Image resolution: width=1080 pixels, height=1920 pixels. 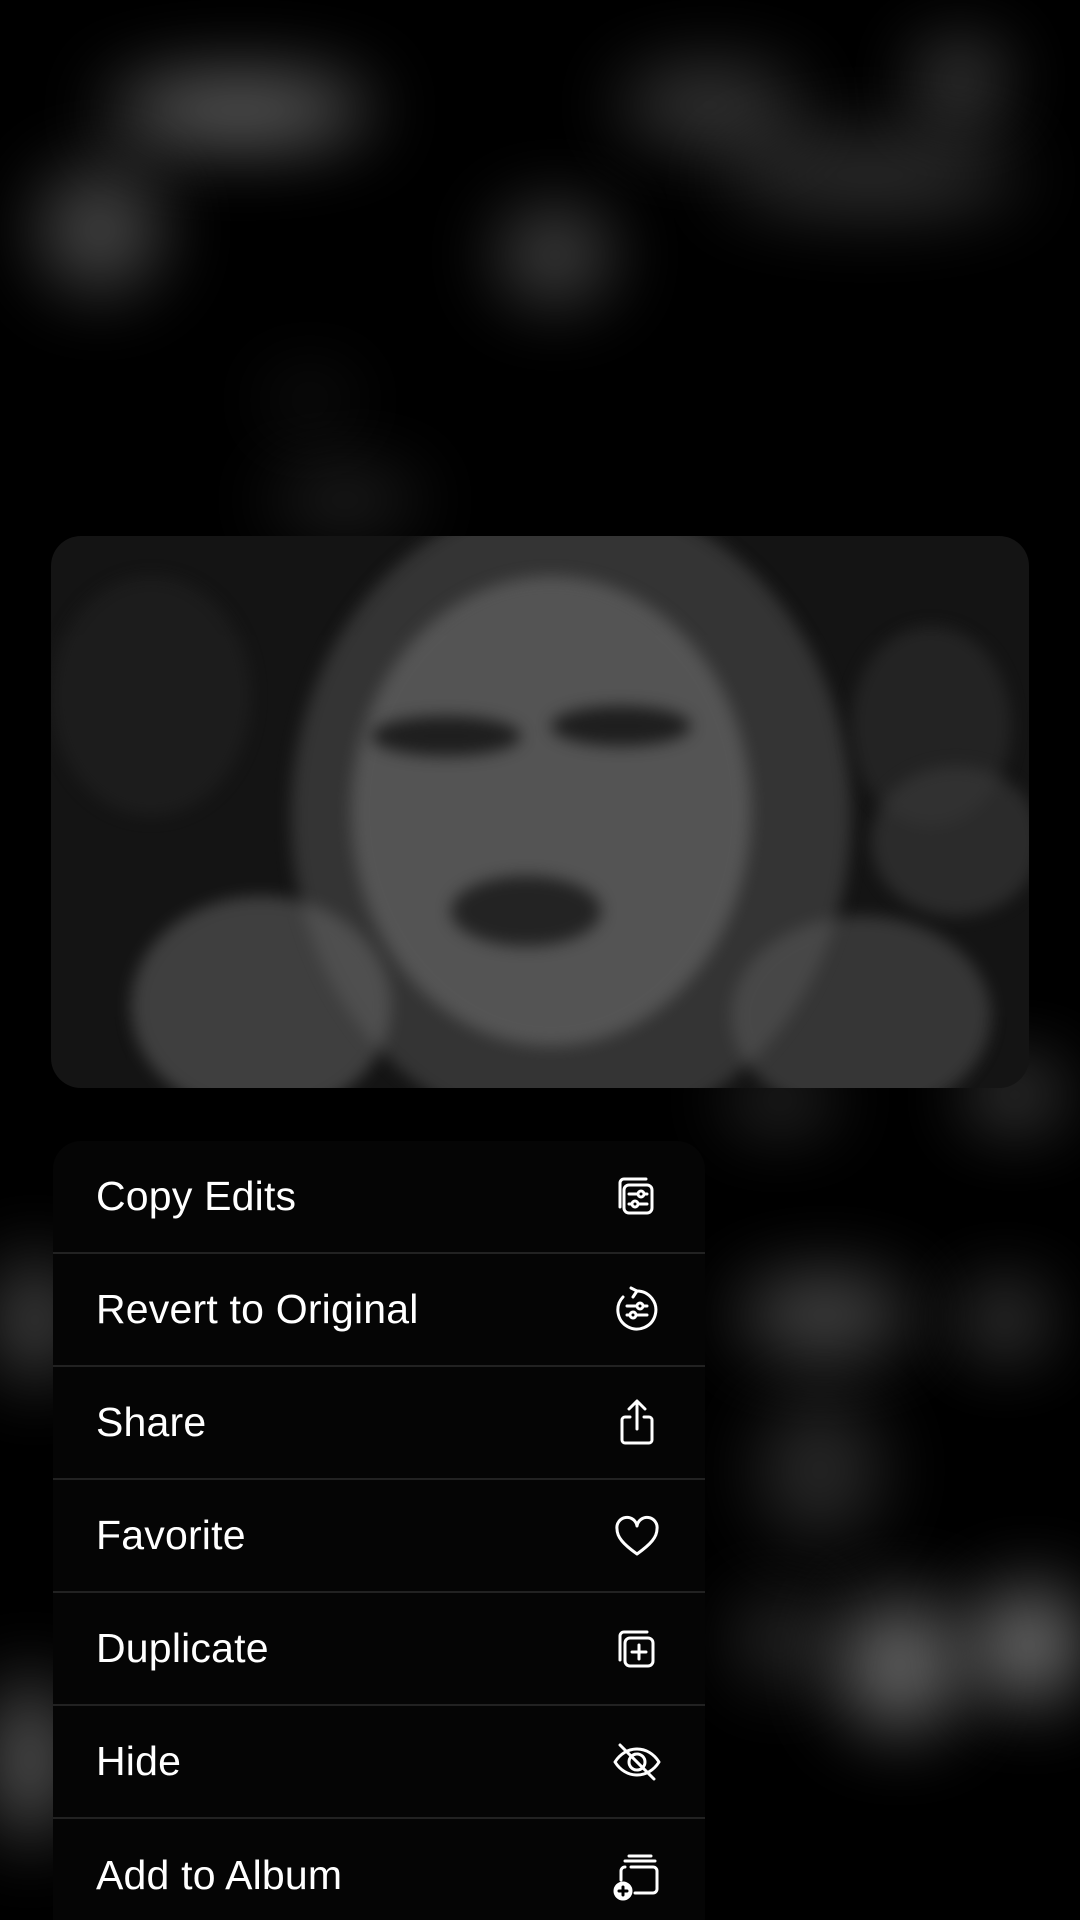 What do you see at coordinates (379, 1423) in the screenshot?
I see `menu-item-share: Share` at bounding box center [379, 1423].